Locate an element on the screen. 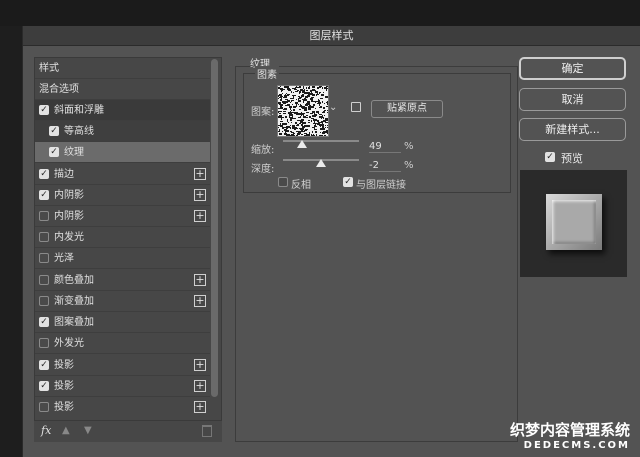 Image resolution: width=640 pixels, height=457 pixels. effects-item-outer-glow: 外发光 is located at coordinates (122, 343).